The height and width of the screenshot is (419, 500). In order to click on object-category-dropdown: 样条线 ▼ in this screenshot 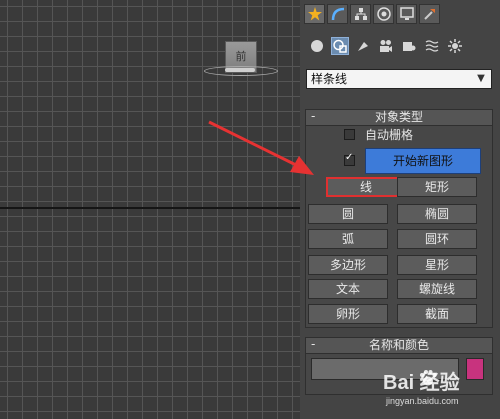, I will do `click(399, 79)`.